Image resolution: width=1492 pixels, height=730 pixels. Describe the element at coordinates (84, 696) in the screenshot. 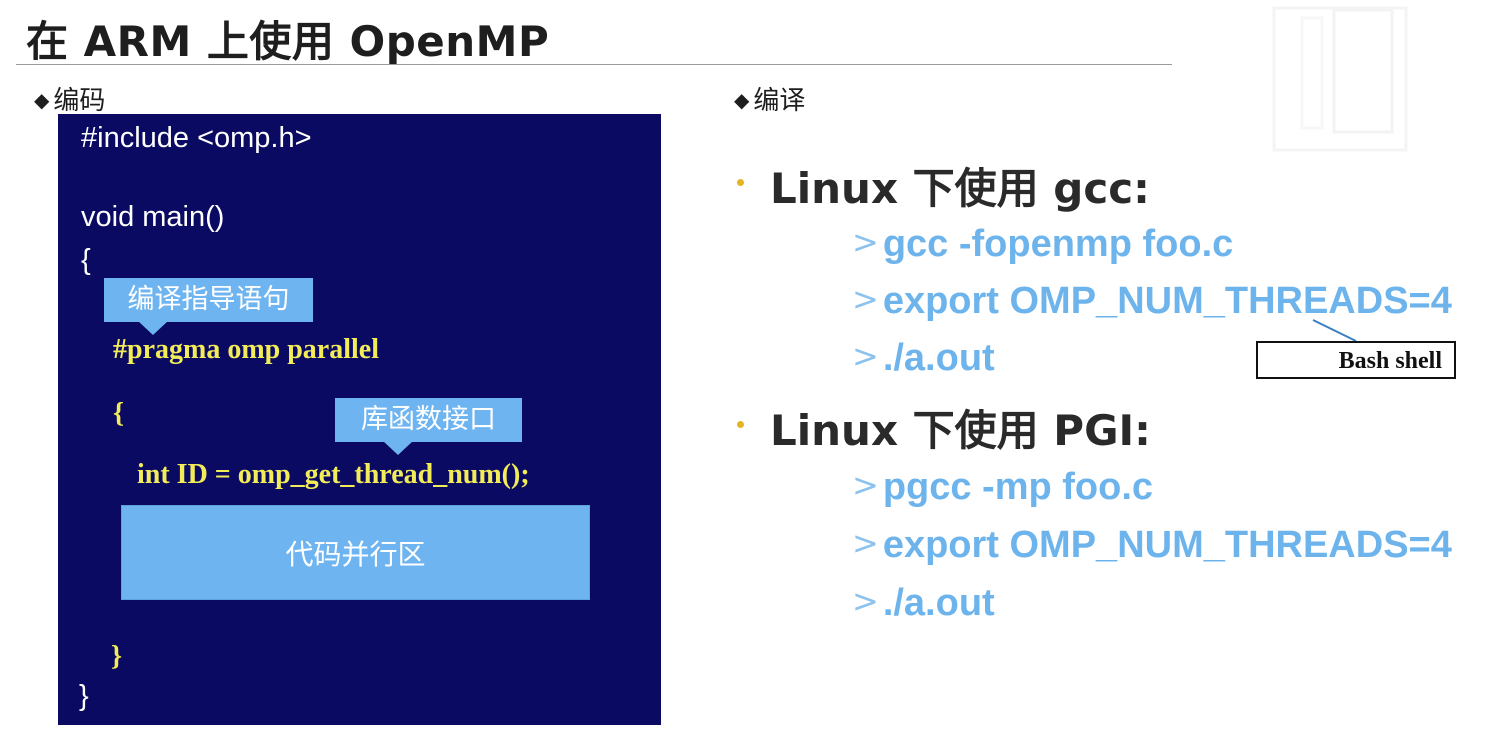

I see `code-close-brace: }` at that location.